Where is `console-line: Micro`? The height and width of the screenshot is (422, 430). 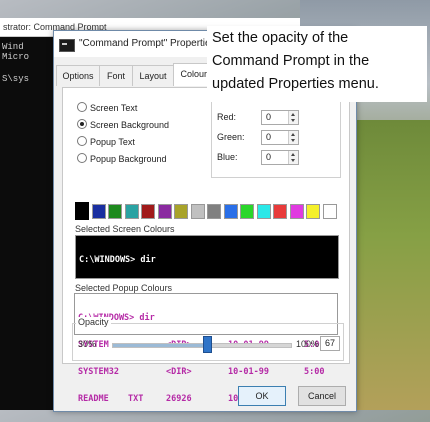 console-line: Micro is located at coordinates (16, 57).